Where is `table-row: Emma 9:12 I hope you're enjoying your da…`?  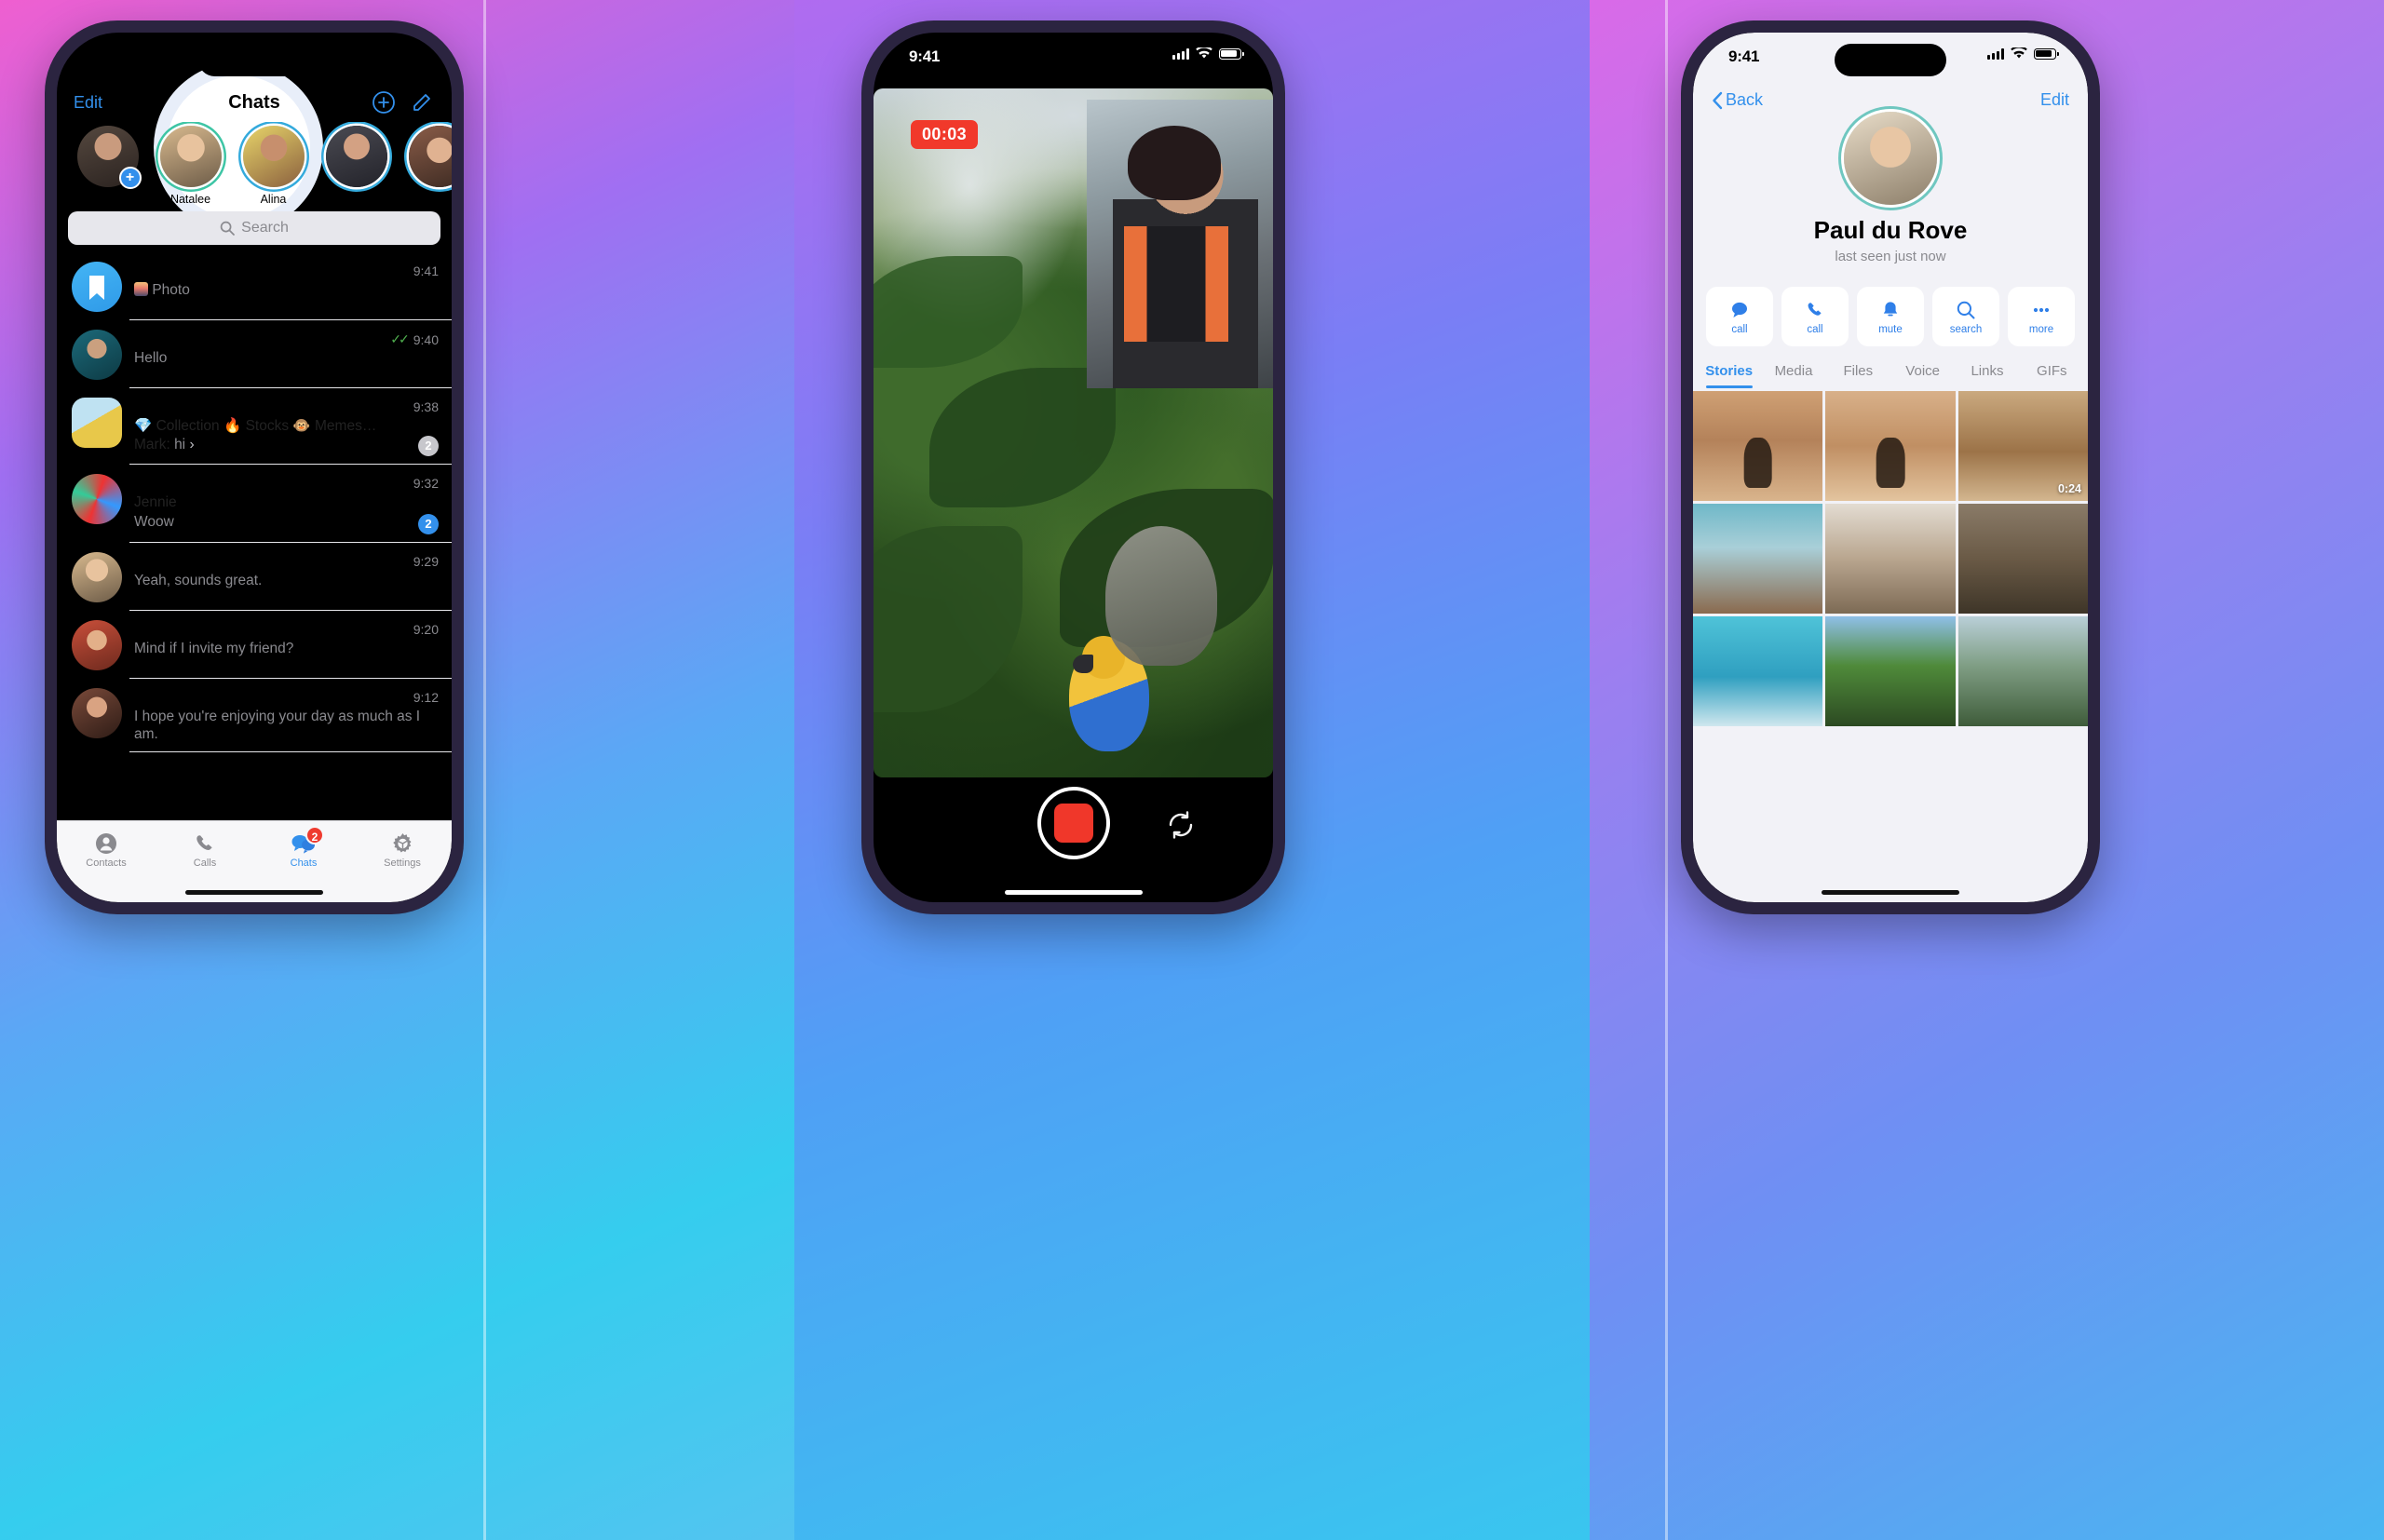
table-row: Emma 9:12 I hope you're enjoying your da… is located at coordinates (255, 716).